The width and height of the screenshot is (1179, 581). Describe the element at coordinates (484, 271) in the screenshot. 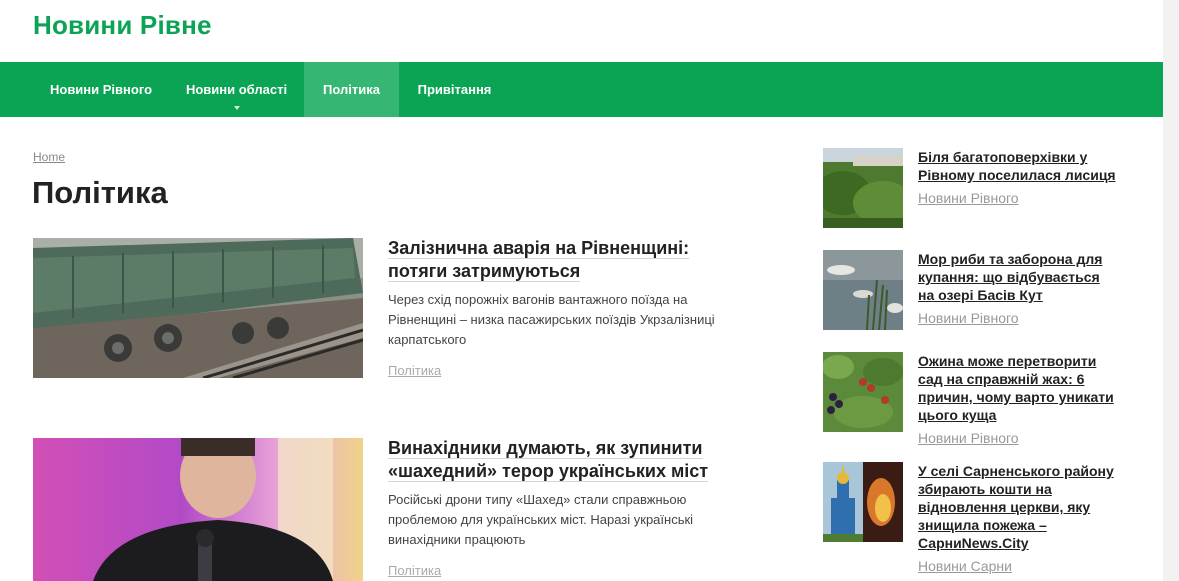

I see `post-title-line: потяги затримуються` at that location.